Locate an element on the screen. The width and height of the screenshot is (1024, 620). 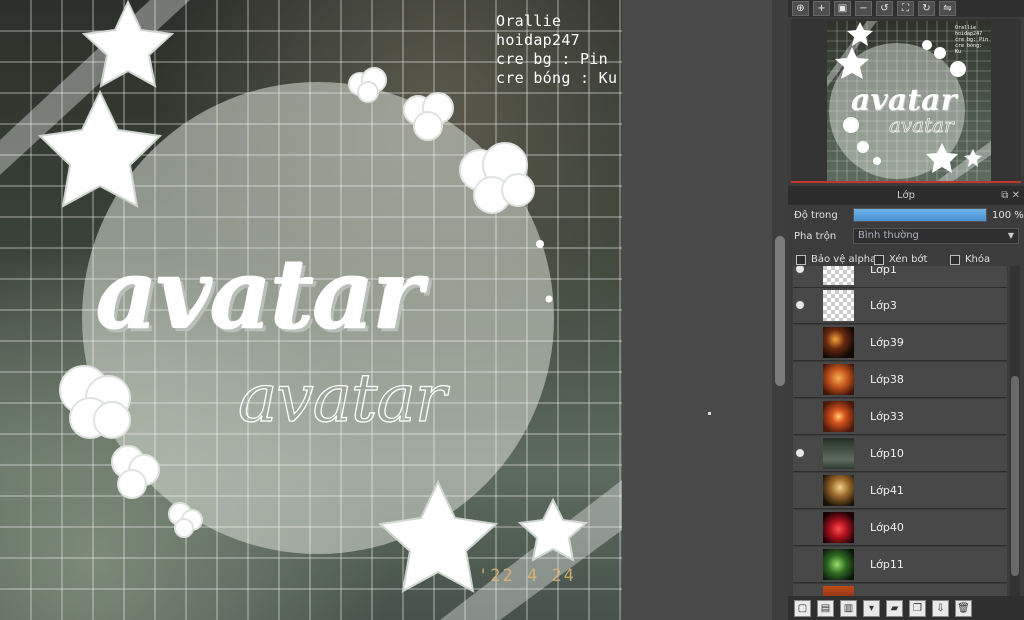
layers-panel-title: Lớp is located at coordinates (906, 195).